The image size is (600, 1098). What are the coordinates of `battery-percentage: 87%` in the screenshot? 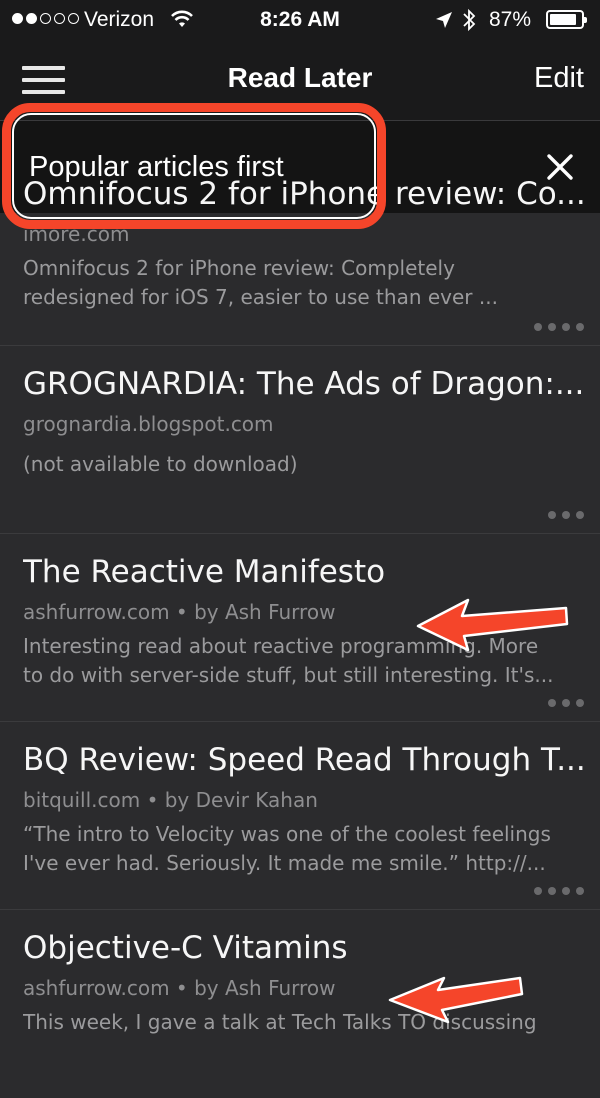 It's located at (510, 19).